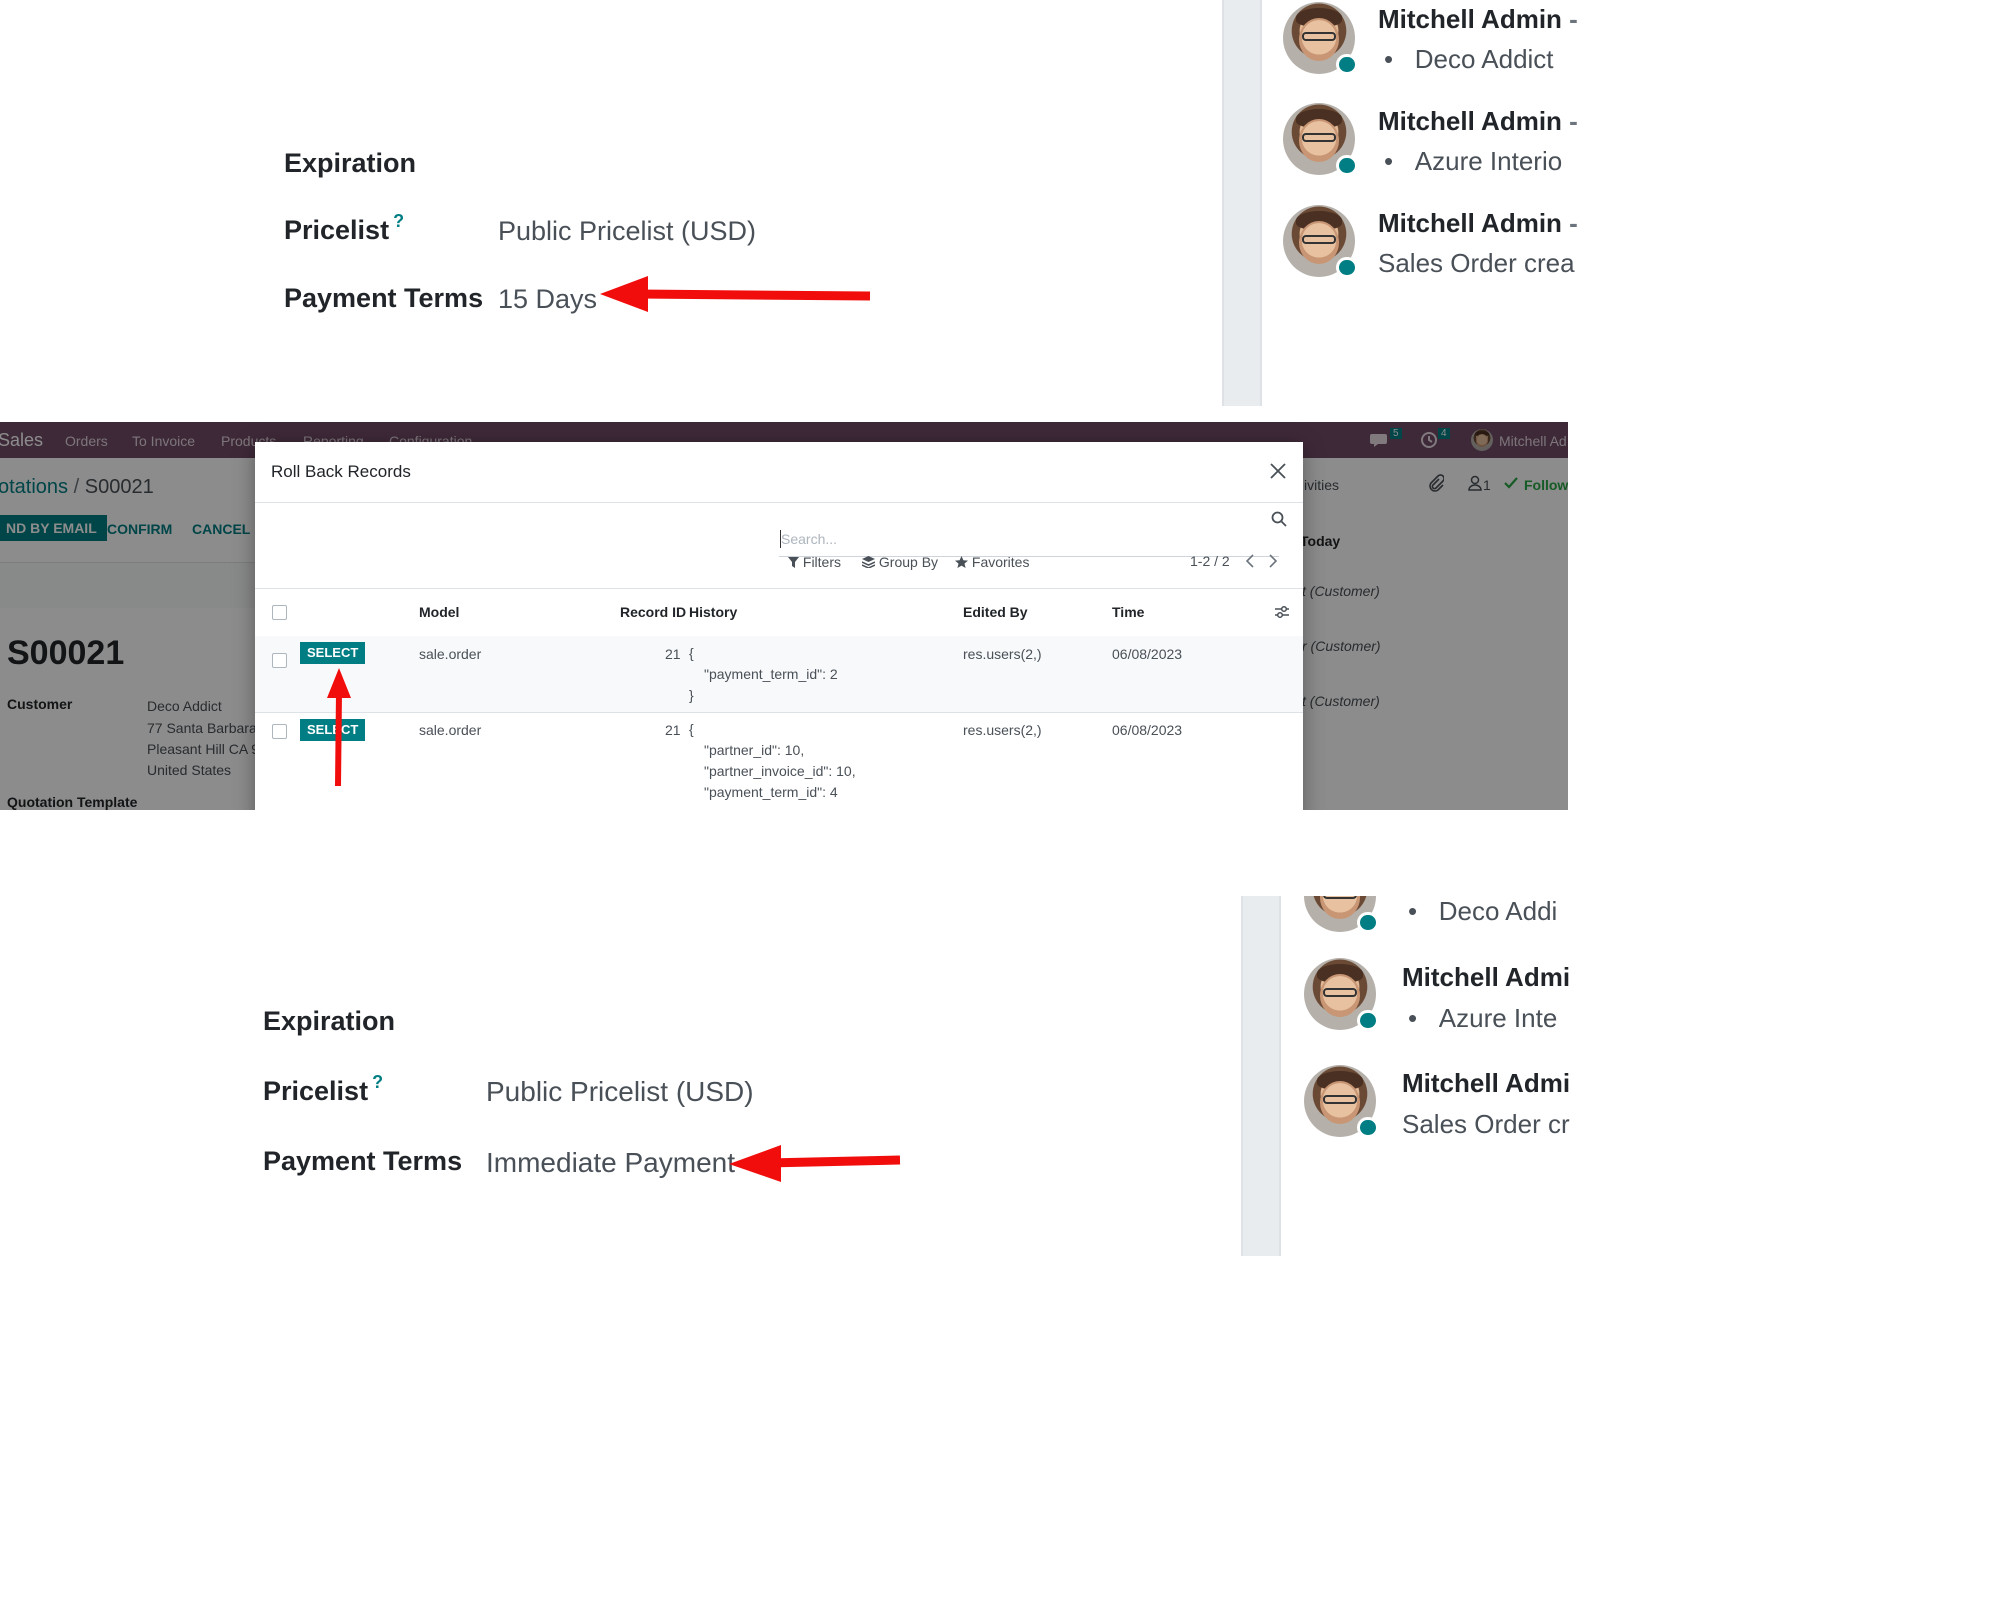 The width and height of the screenshot is (2000, 1600). Describe the element at coordinates (868, 562) in the screenshot. I see `layers-icon` at that location.